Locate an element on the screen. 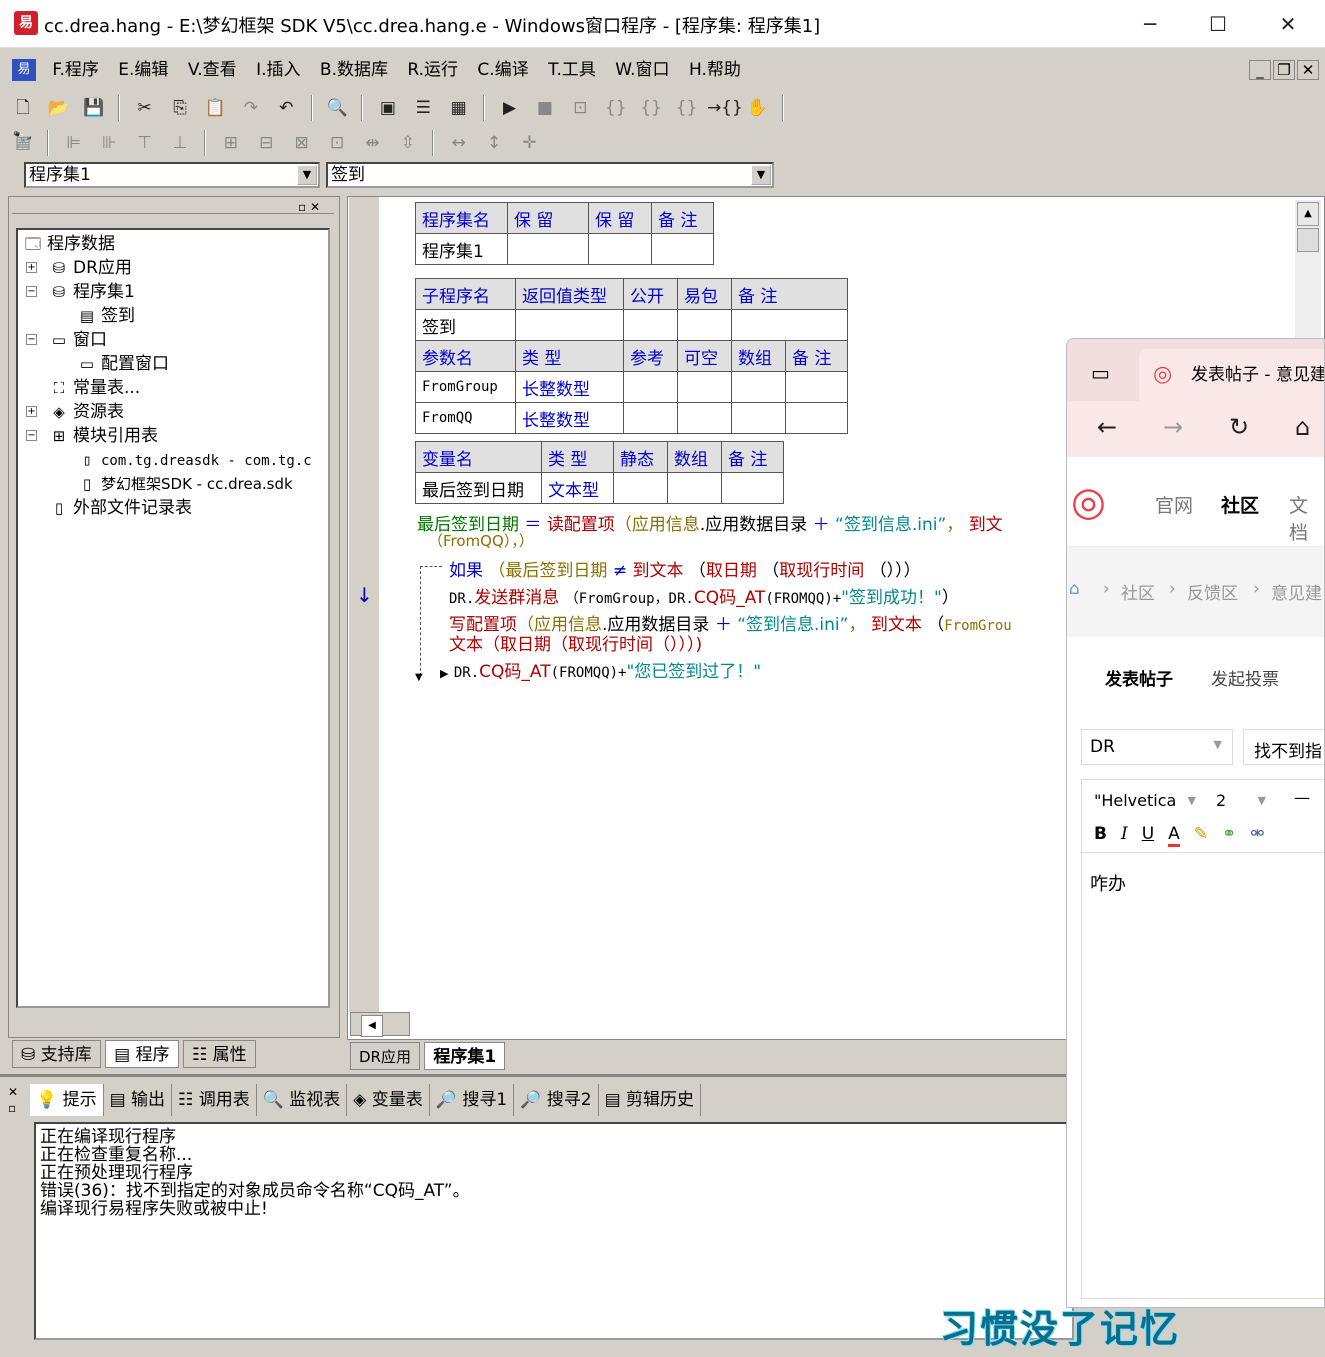 This screenshot has height=1357, width=1325. menu-program: F.程序 is located at coordinates (75, 70).